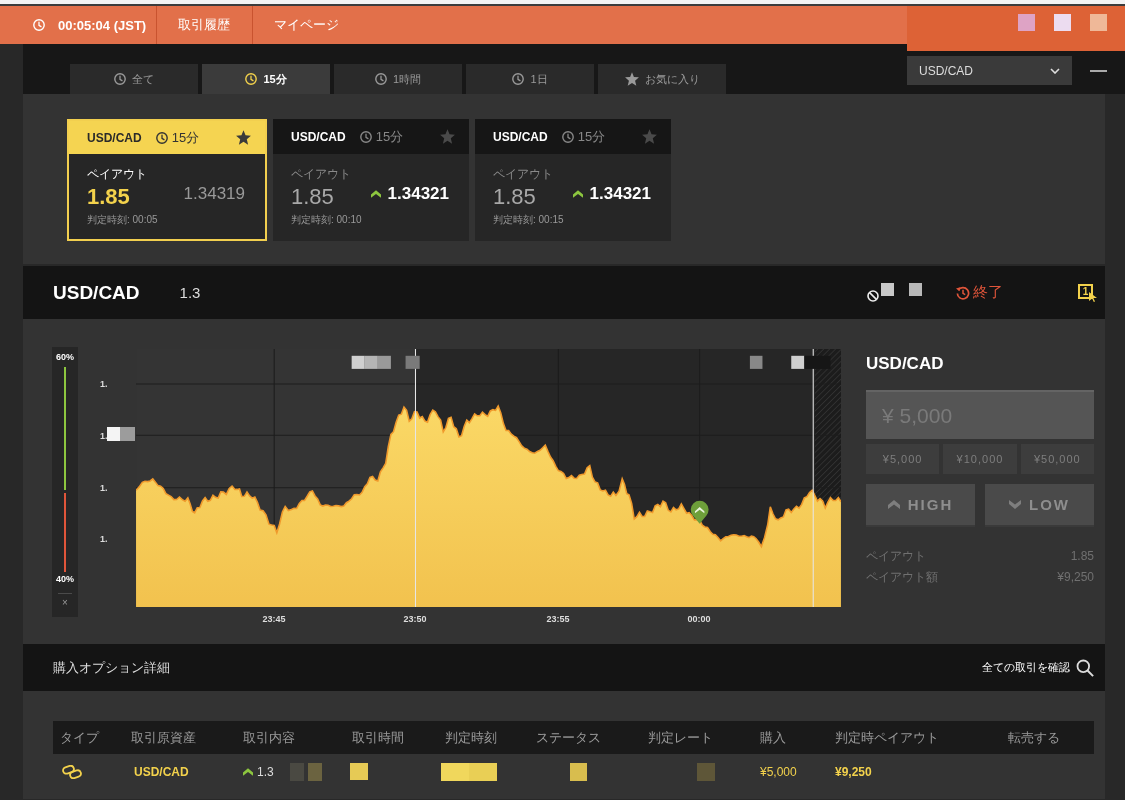 Image resolution: width=1125 pixels, height=800 pixels. I want to click on search-icon, so click(1085, 667).